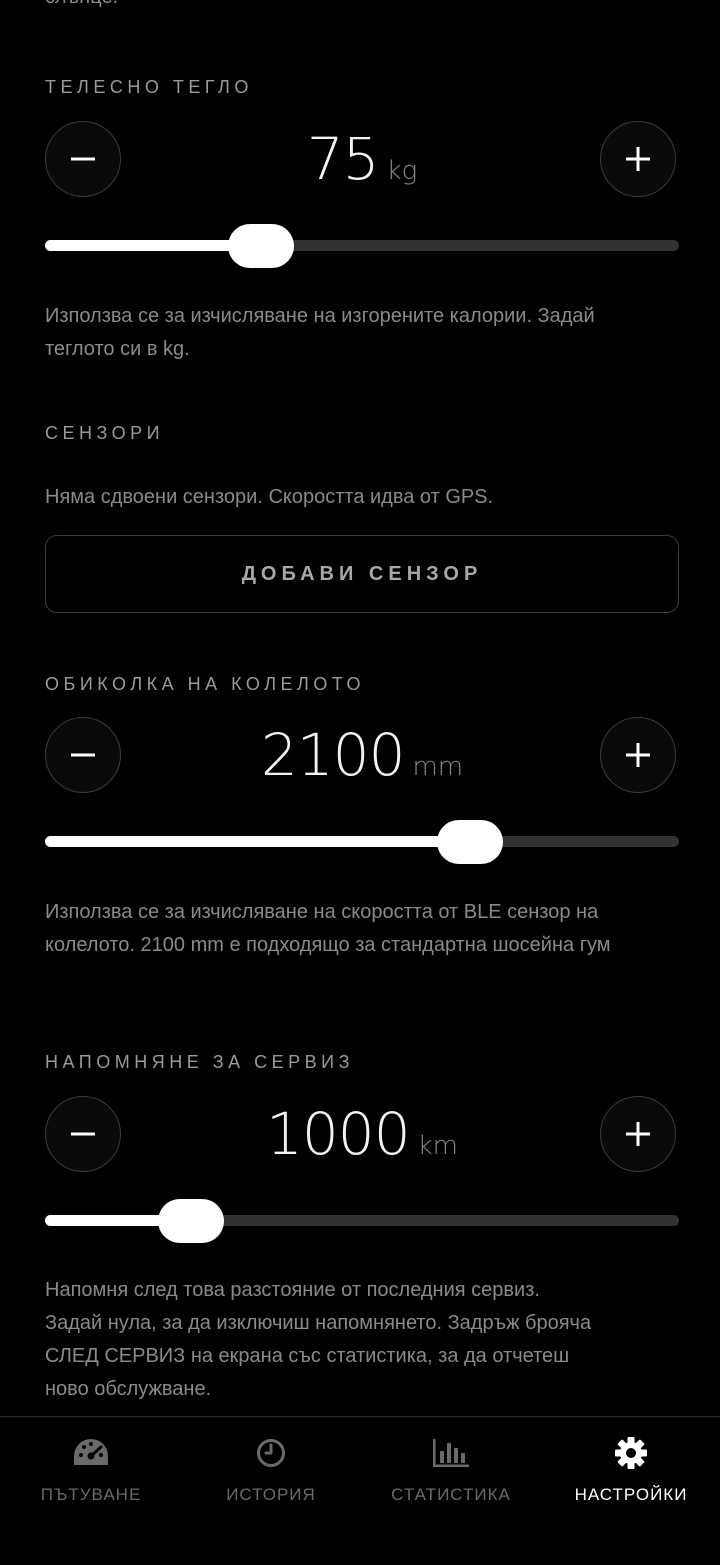 This screenshot has width=720, height=1565. What do you see at coordinates (205, 684) in the screenshot?
I see `wheel-section-label: ОБИКОЛКА НА КОЛЕЛОТО` at bounding box center [205, 684].